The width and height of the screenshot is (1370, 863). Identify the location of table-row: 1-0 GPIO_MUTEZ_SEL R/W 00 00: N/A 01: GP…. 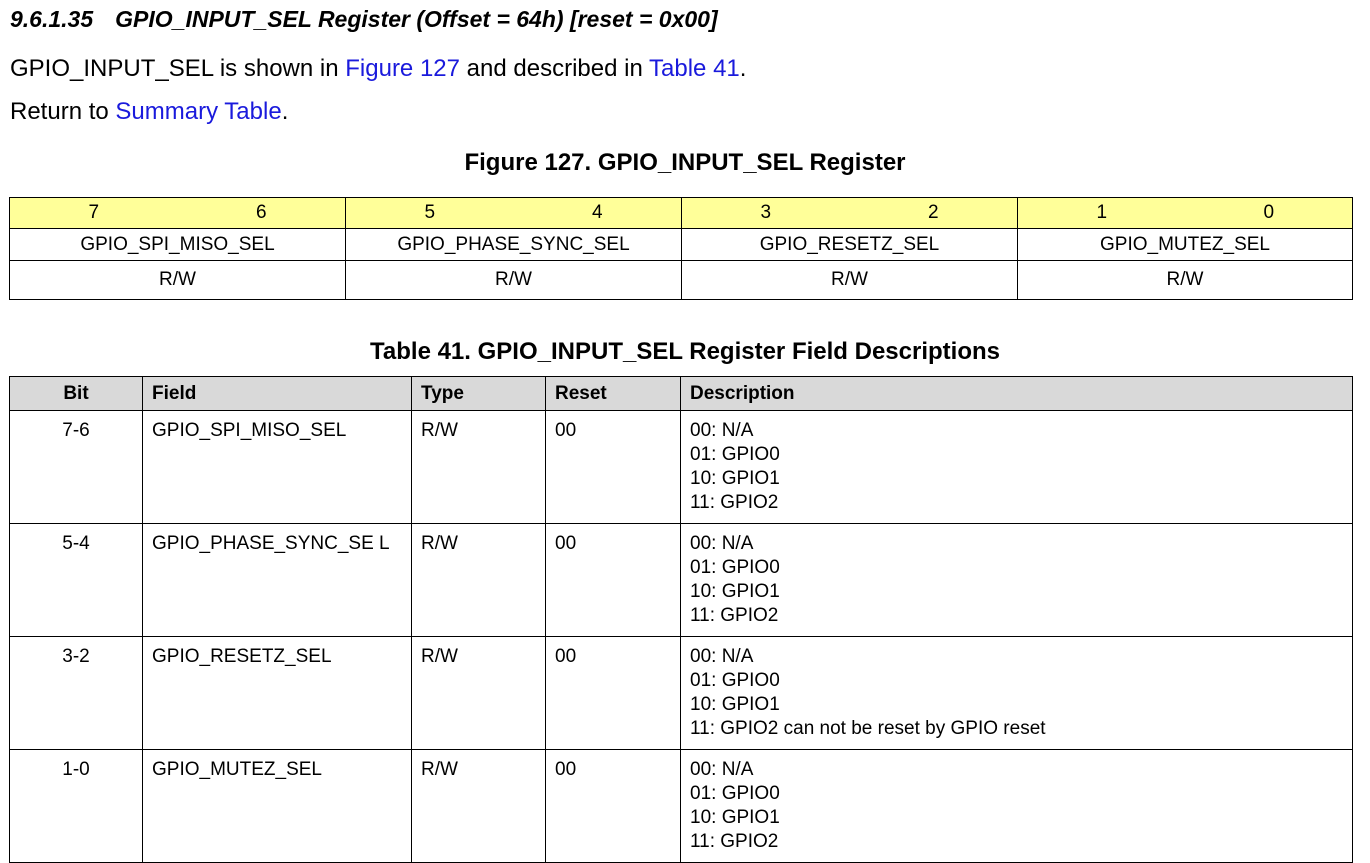
(681, 806).